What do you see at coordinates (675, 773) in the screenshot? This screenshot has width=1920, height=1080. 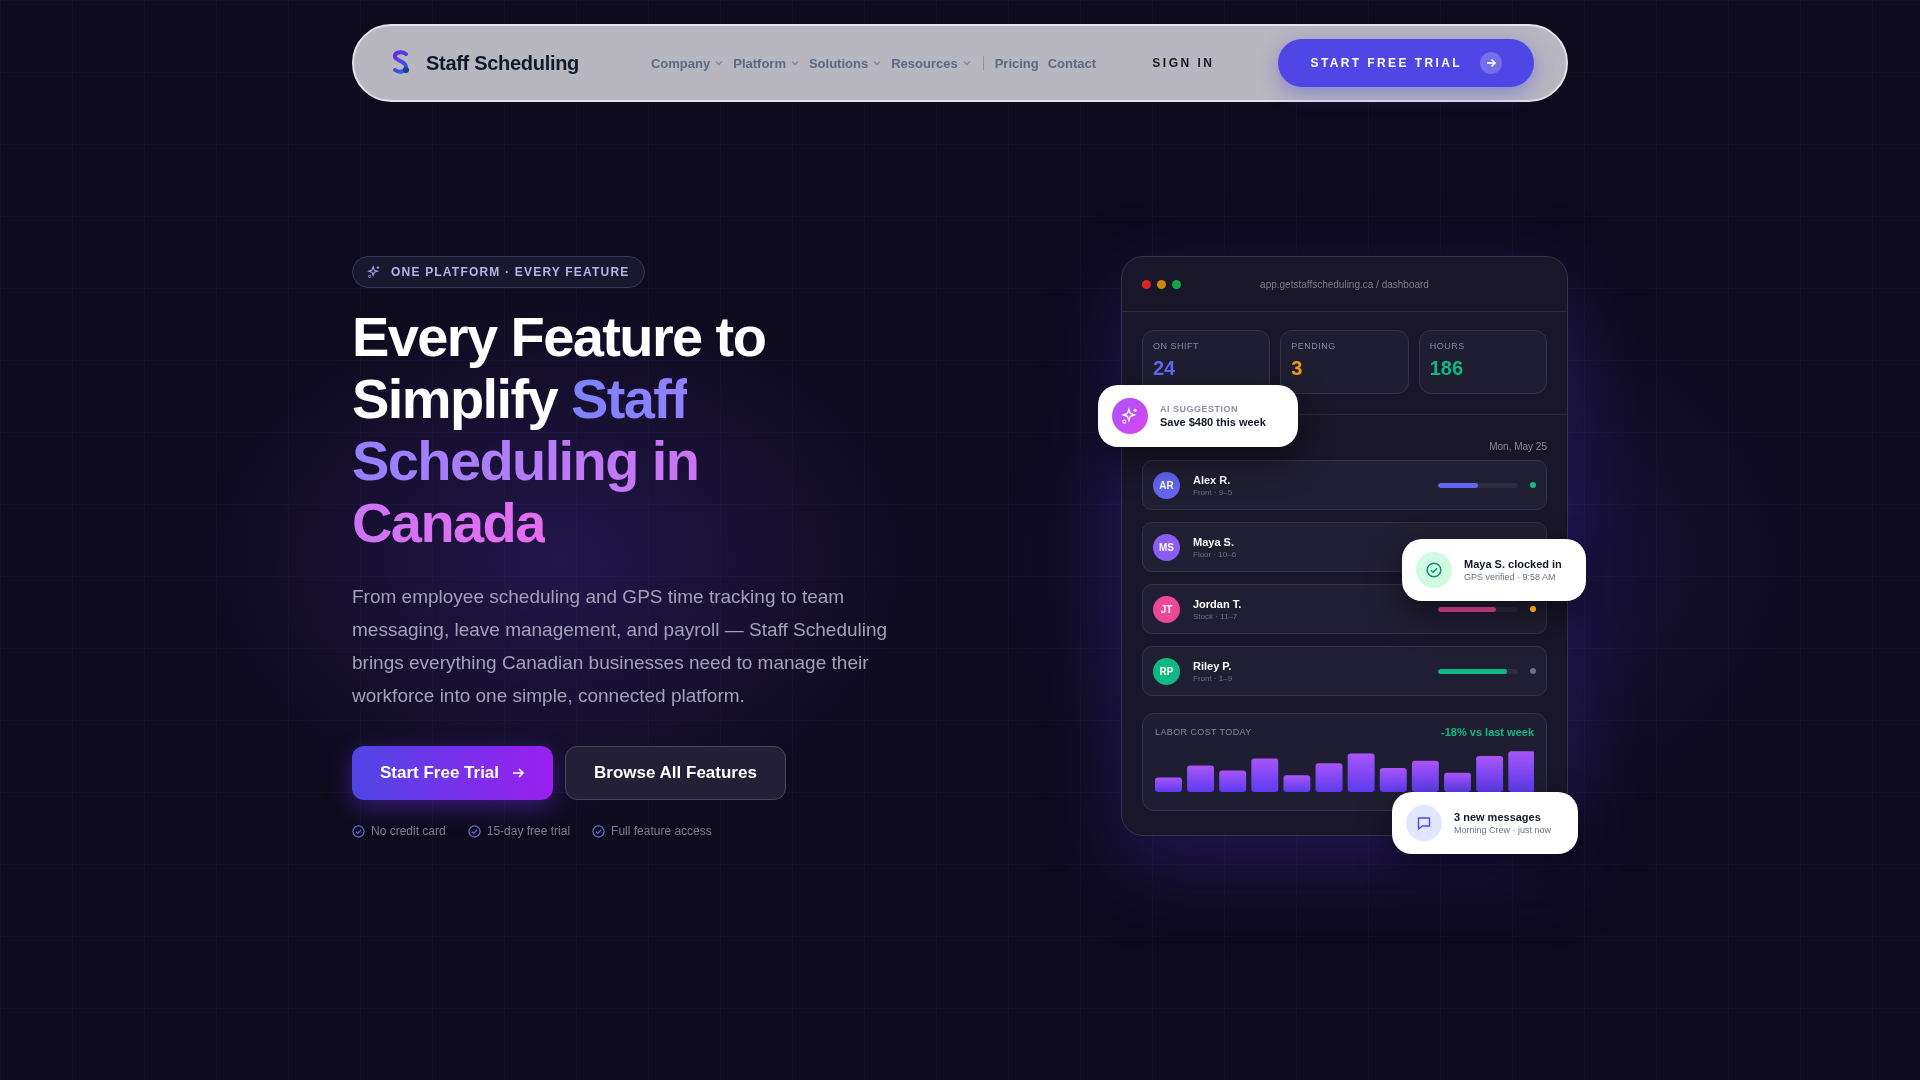 I see `browse-features-button: Browse All Features` at bounding box center [675, 773].